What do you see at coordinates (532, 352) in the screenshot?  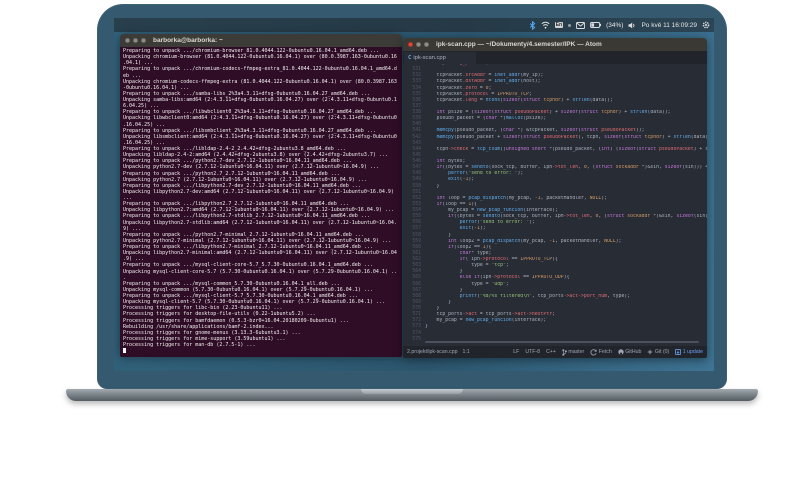 I see `status-encoding: UTF-8` at bounding box center [532, 352].